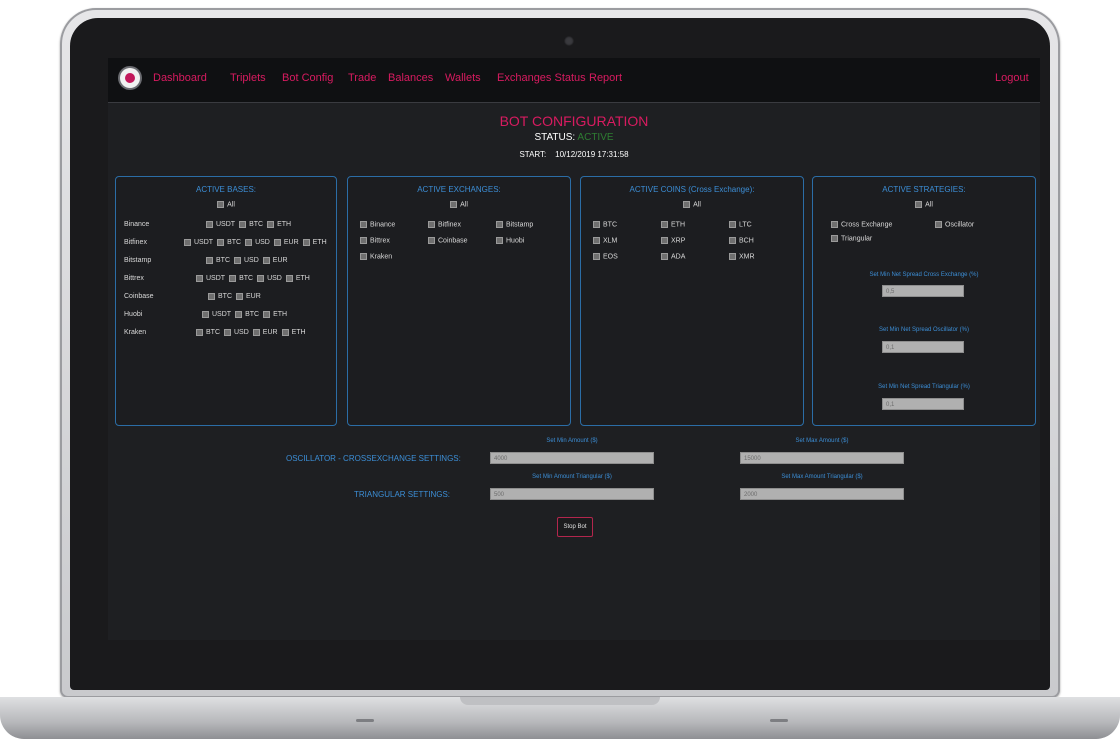  What do you see at coordinates (257, 242) in the screenshot?
I see `base-options-bitfinex: USDT BTC USD EUR ETH` at bounding box center [257, 242].